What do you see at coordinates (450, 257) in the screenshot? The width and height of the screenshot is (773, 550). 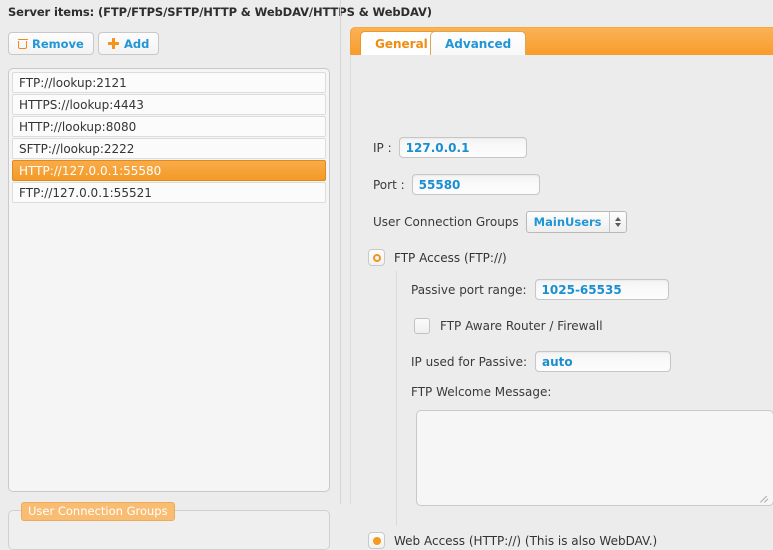 I see `ftp-access-label: FTP Access (FTP://)` at bounding box center [450, 257].